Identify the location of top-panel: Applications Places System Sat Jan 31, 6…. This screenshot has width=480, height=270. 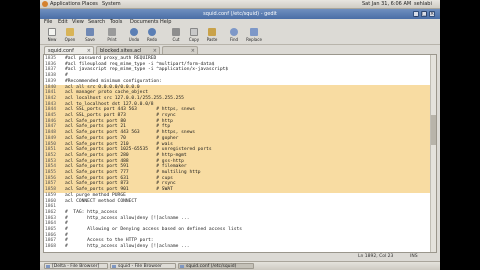
(240, 4).